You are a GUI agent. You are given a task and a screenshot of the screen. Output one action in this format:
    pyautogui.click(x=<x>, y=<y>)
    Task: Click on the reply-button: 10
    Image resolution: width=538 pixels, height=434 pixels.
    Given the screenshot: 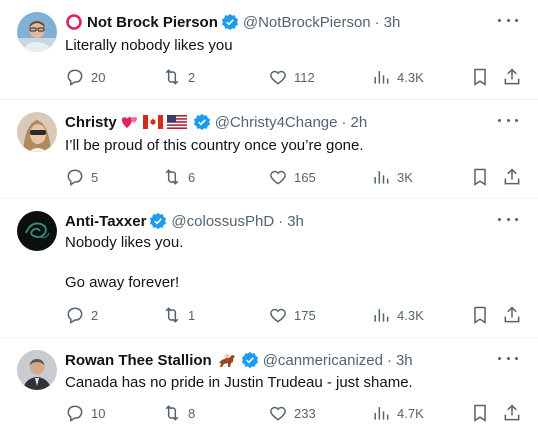 What is the action you would take?
    pyautogui.click(x=85, y=413)
    